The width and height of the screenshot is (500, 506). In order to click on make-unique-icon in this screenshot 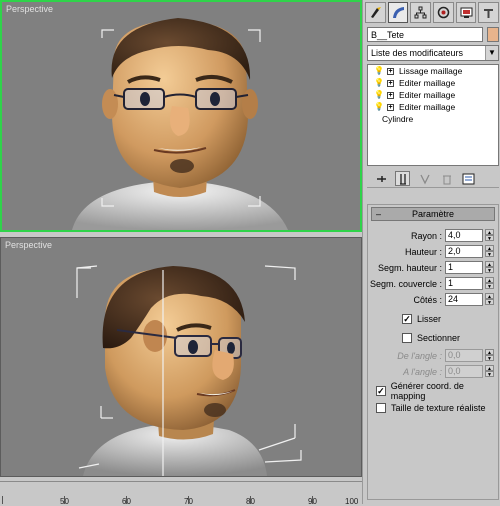, I will do `click(424, 178)`.